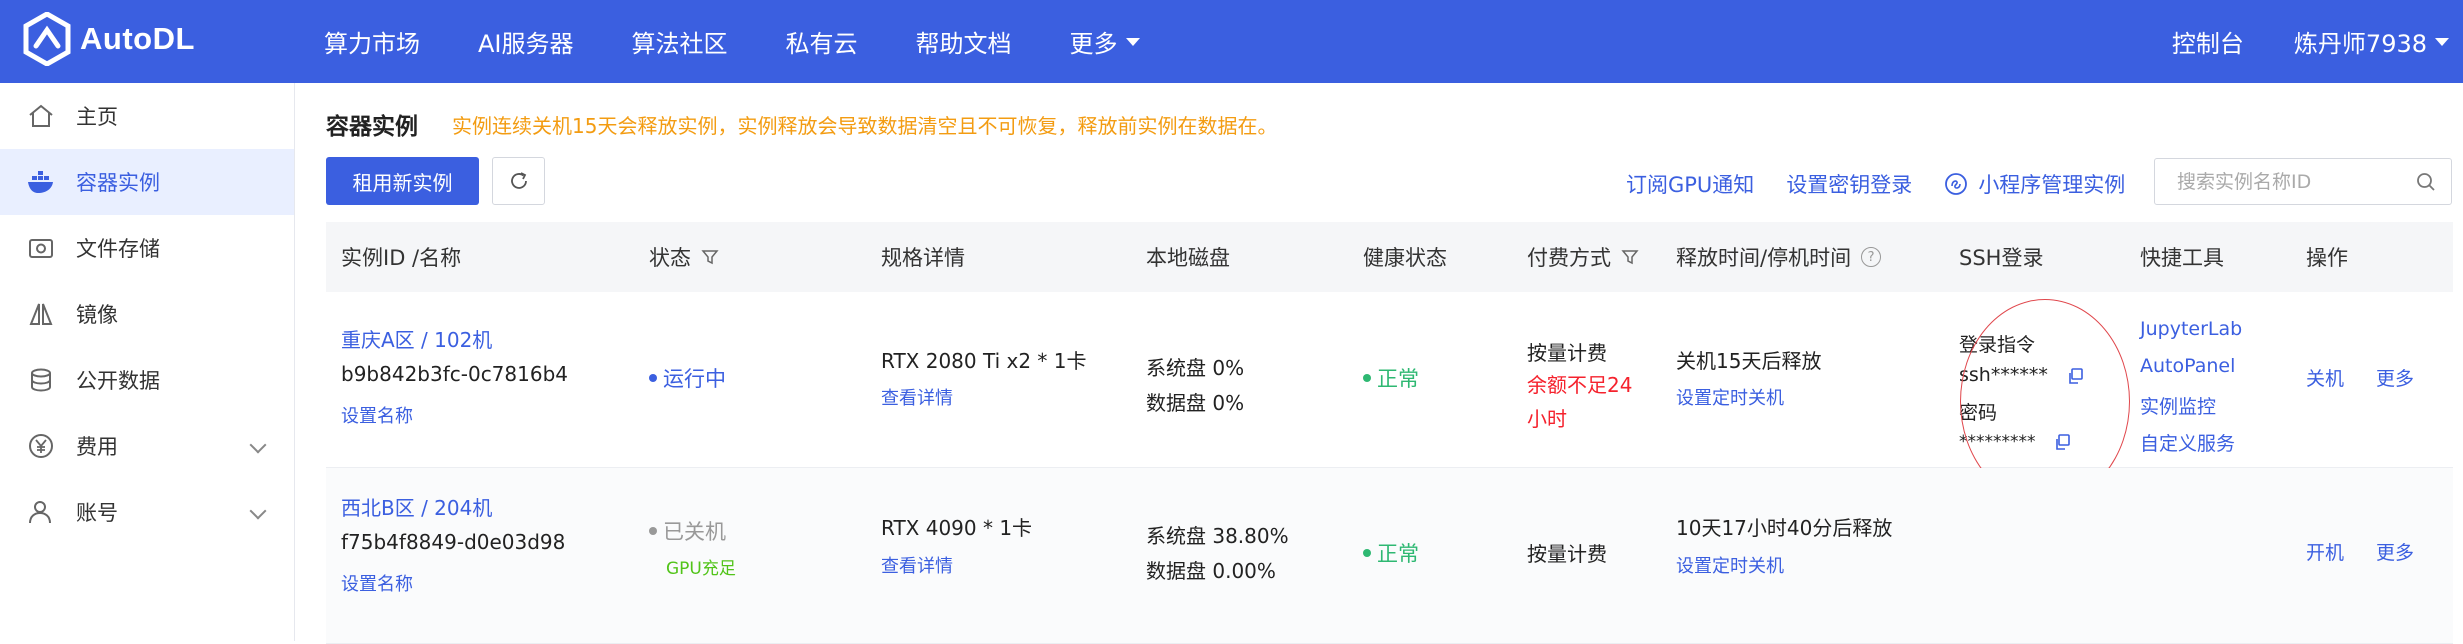 The height and width of the screenshot is (644, 2463). Describe the element at coordinates (964, 41) in the screenshot. I see `nav-help-docs: 帮助文档` at that location.